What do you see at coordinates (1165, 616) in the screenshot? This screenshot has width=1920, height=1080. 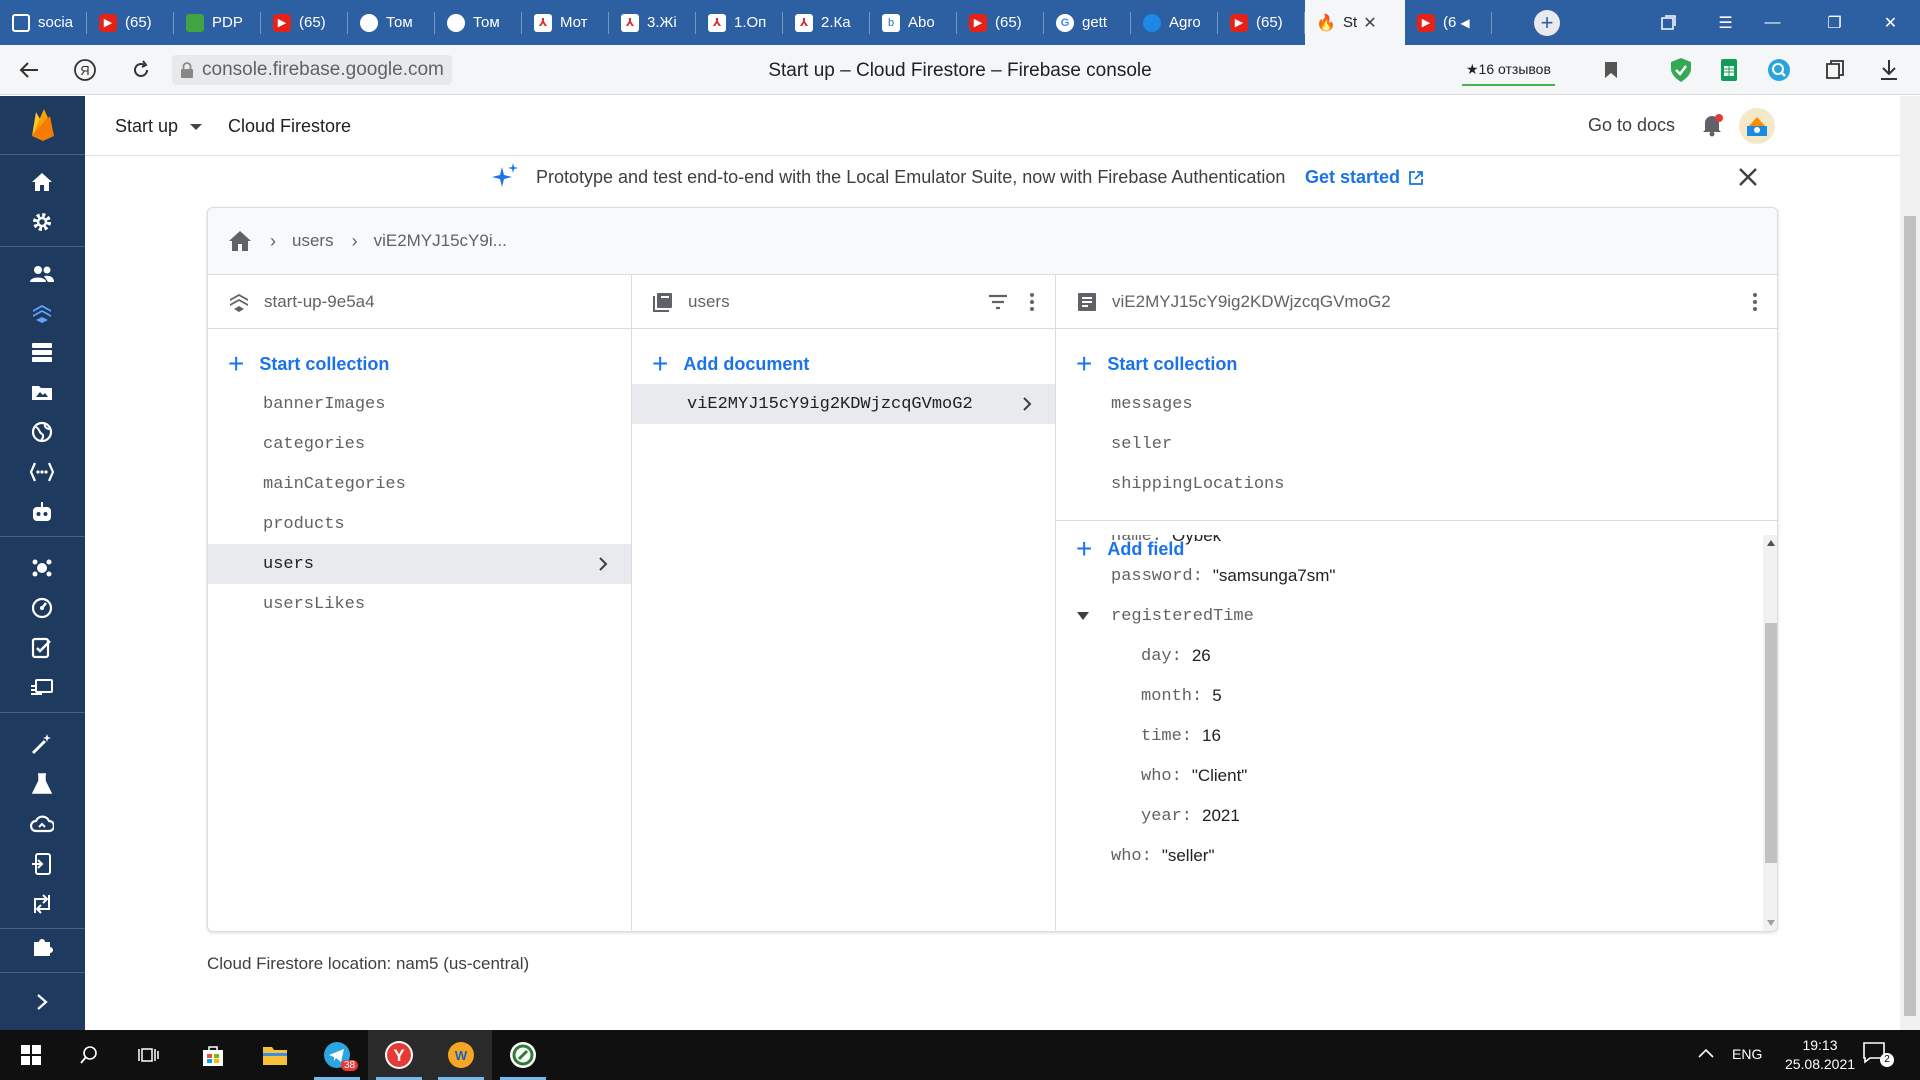 I see `map-field-row: registeredTime` at bounding box center [1165, 616].